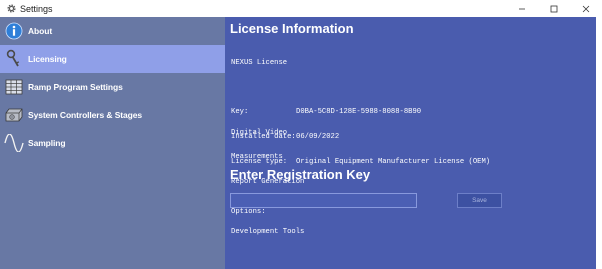 The width and height of the screenshot is (602, 269). Describe the element at coordinates (522, 8) in the screenshot. I see `minimize-icon` at that location.